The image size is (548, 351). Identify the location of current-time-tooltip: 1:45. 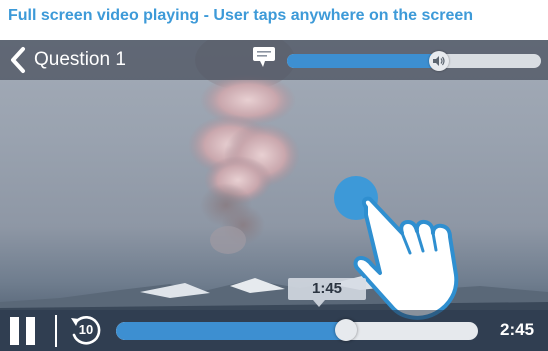
(327, 292).